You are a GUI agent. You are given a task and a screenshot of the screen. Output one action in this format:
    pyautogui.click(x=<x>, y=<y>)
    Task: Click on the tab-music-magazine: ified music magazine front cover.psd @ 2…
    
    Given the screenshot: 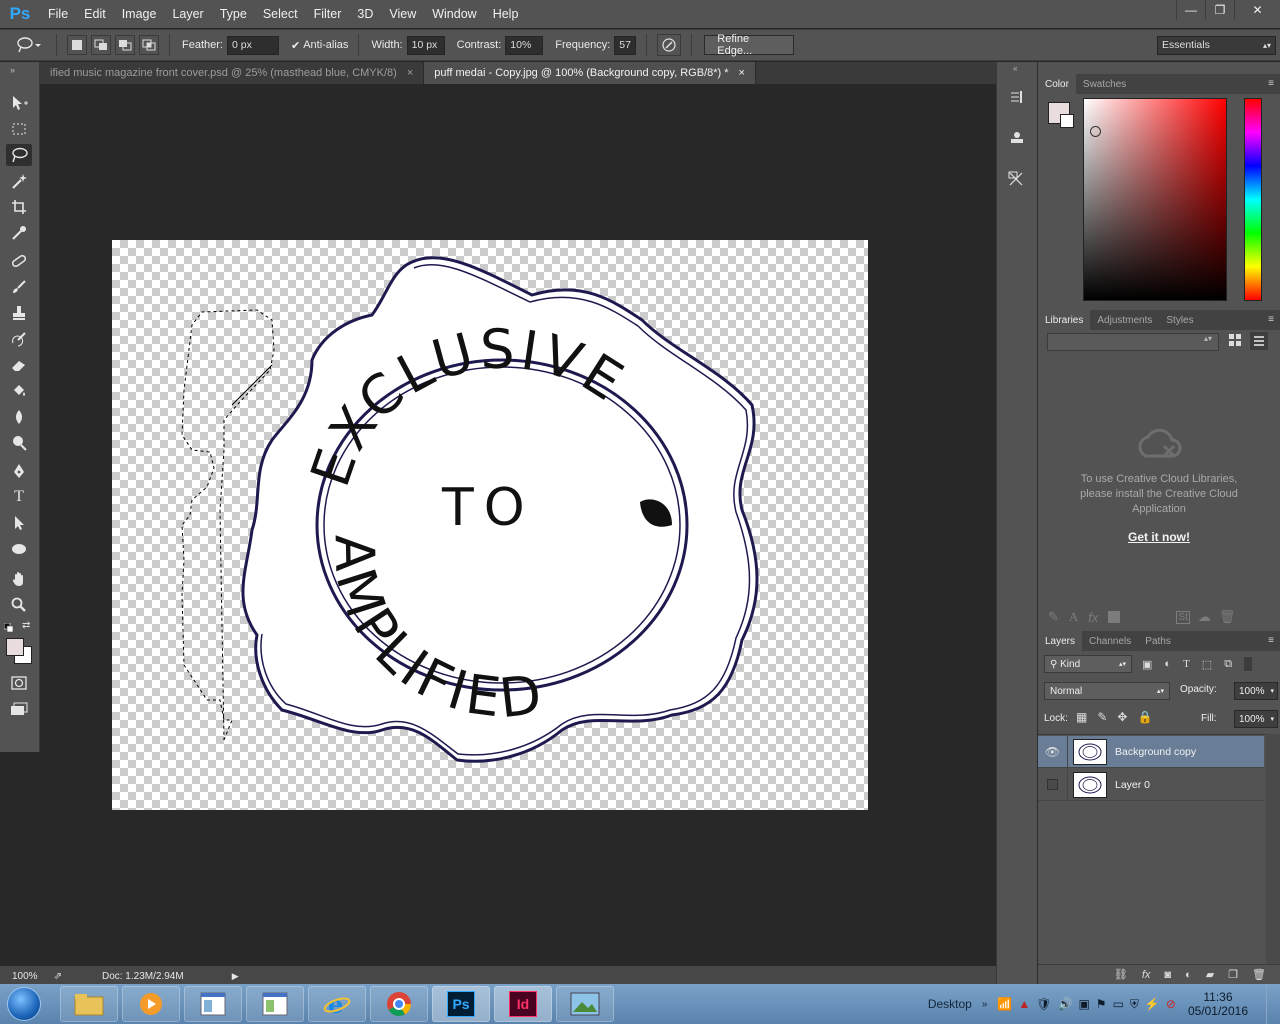 What is the action you would take?
    pyautogui.click(x=232, y=73)
    